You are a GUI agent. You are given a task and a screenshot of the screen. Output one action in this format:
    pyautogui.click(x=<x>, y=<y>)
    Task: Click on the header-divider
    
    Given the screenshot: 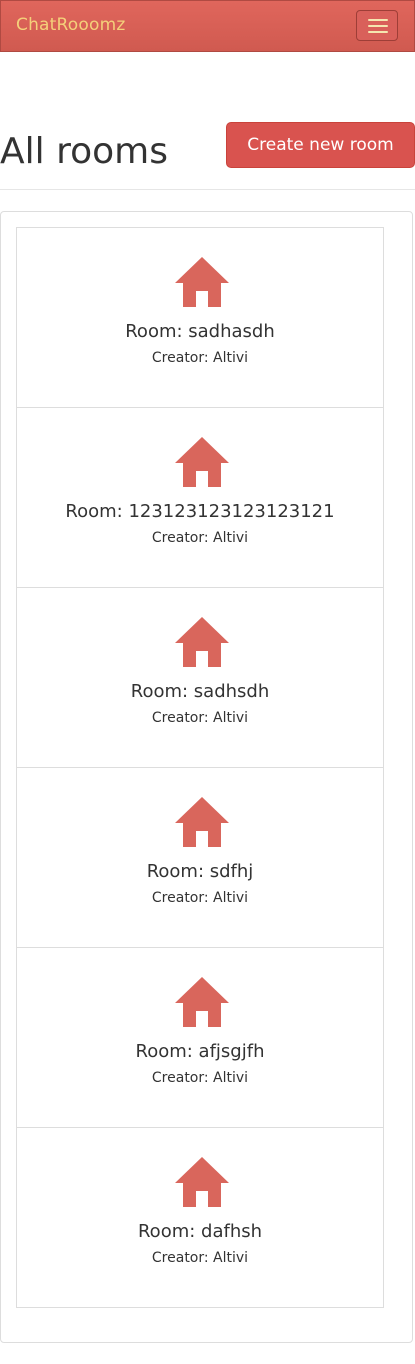 What is the action you would take?
    pyautogui.click(x=207, y=189)
    